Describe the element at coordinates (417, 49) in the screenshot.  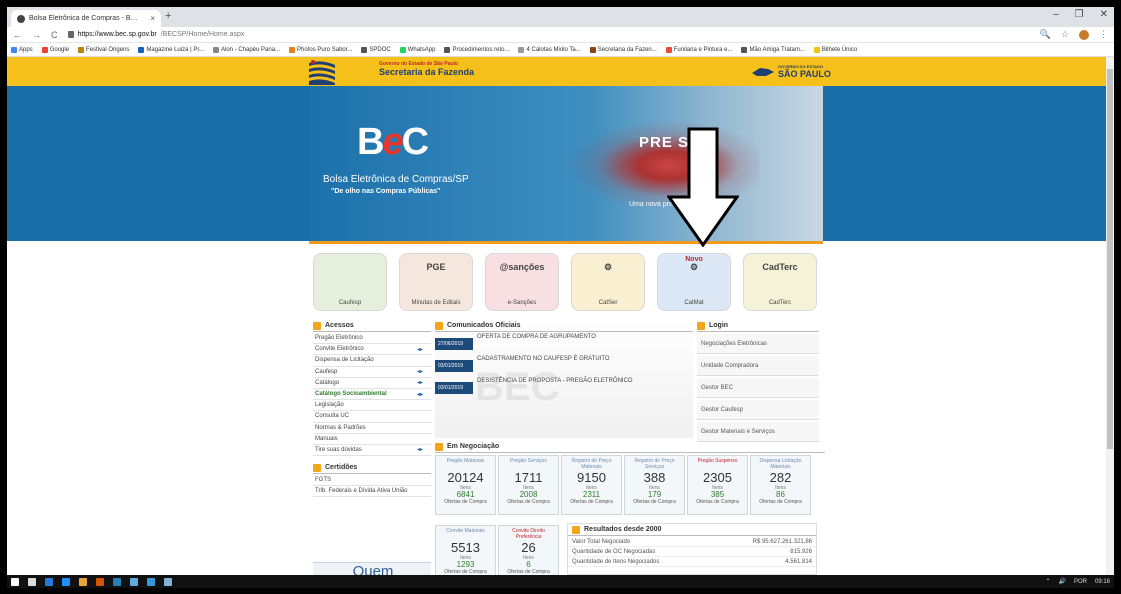
I see `bookmark-item: WhatsApp` at that location.